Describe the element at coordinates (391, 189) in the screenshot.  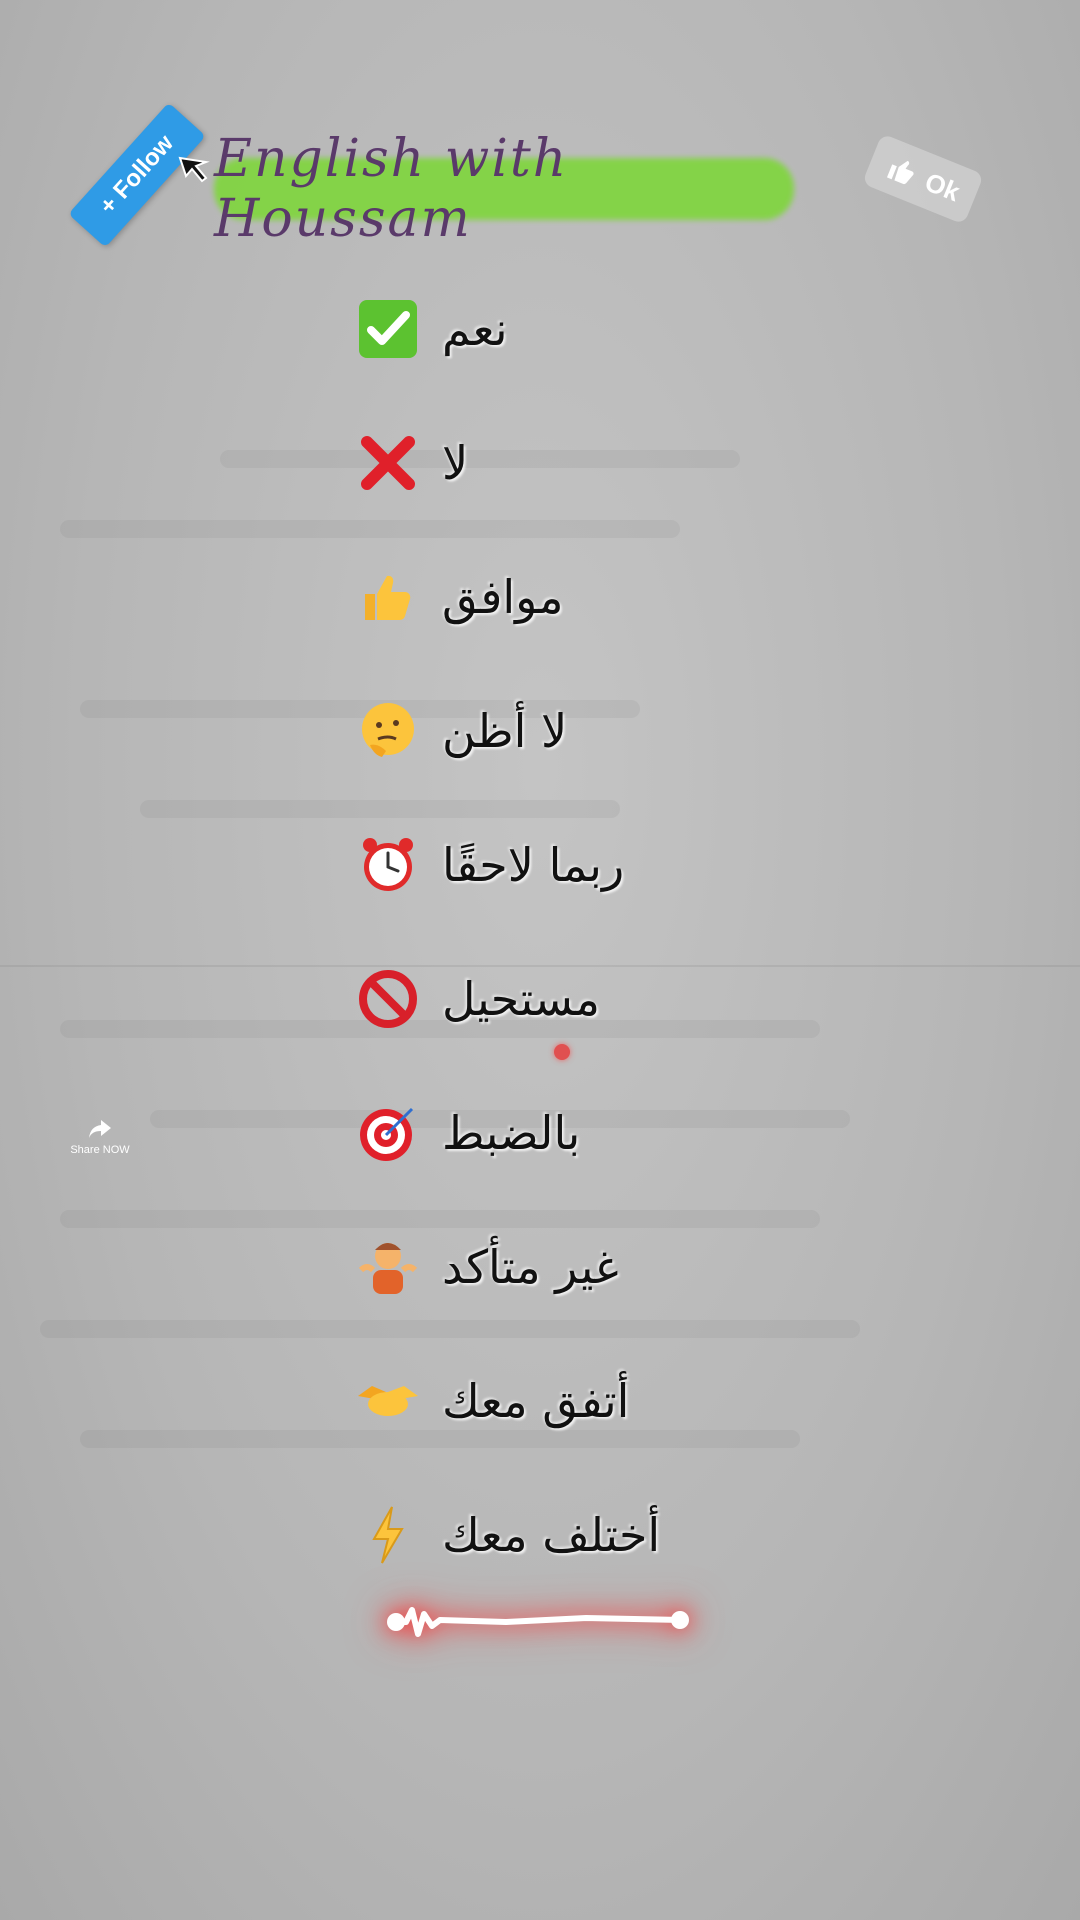
I see `title-text: English with Houssam` at that location.